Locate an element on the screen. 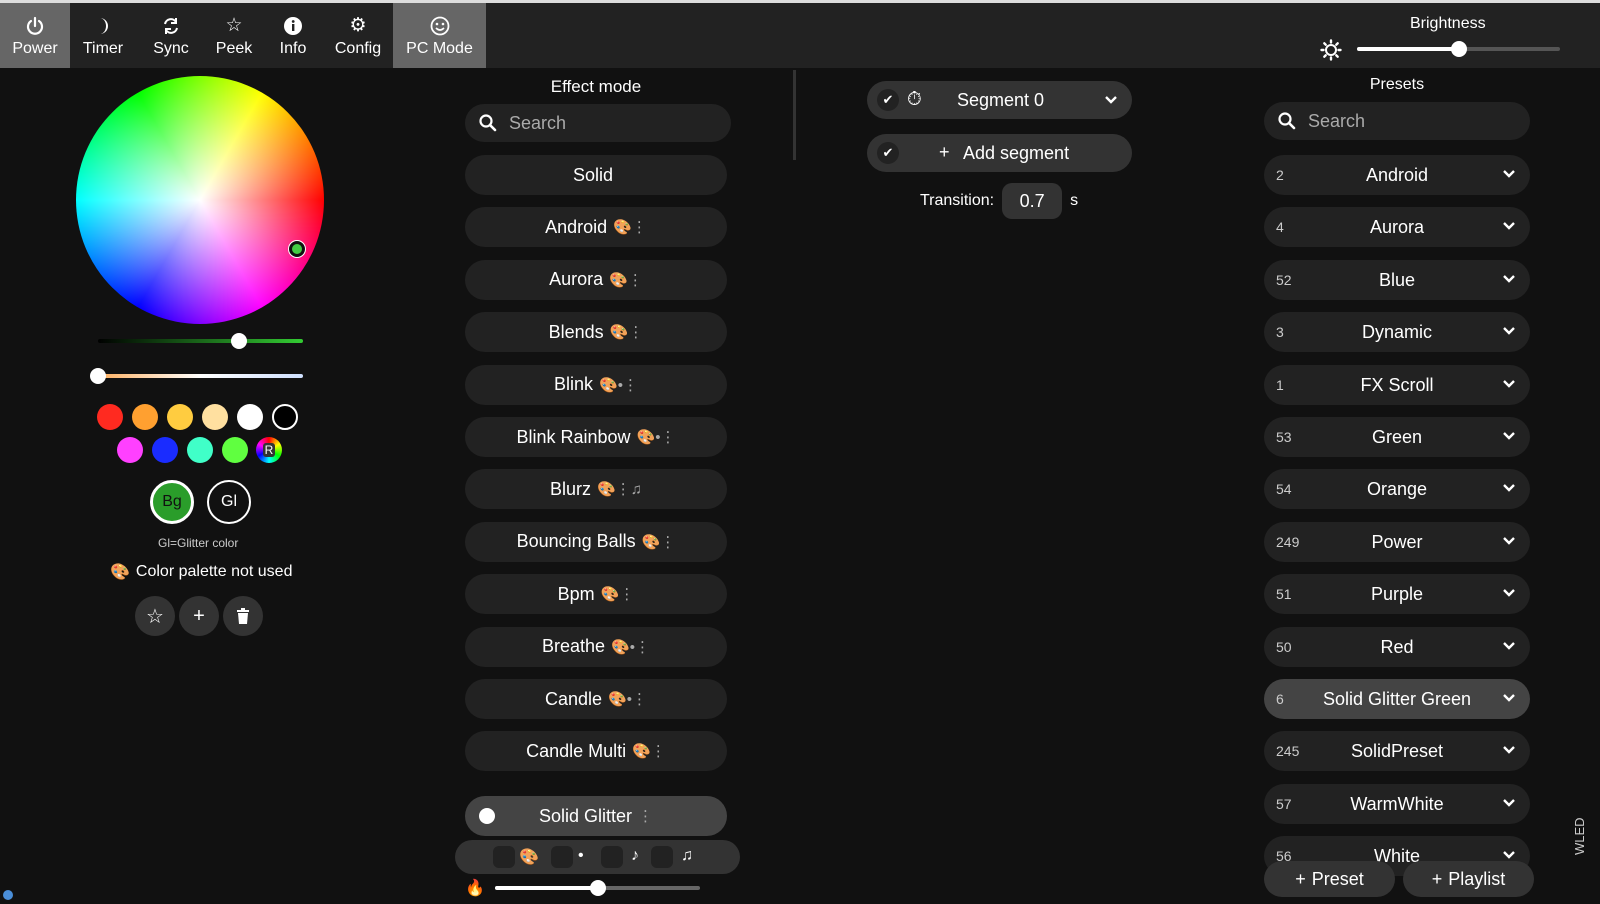  effects-search-input is located at coordinates (599, 123).